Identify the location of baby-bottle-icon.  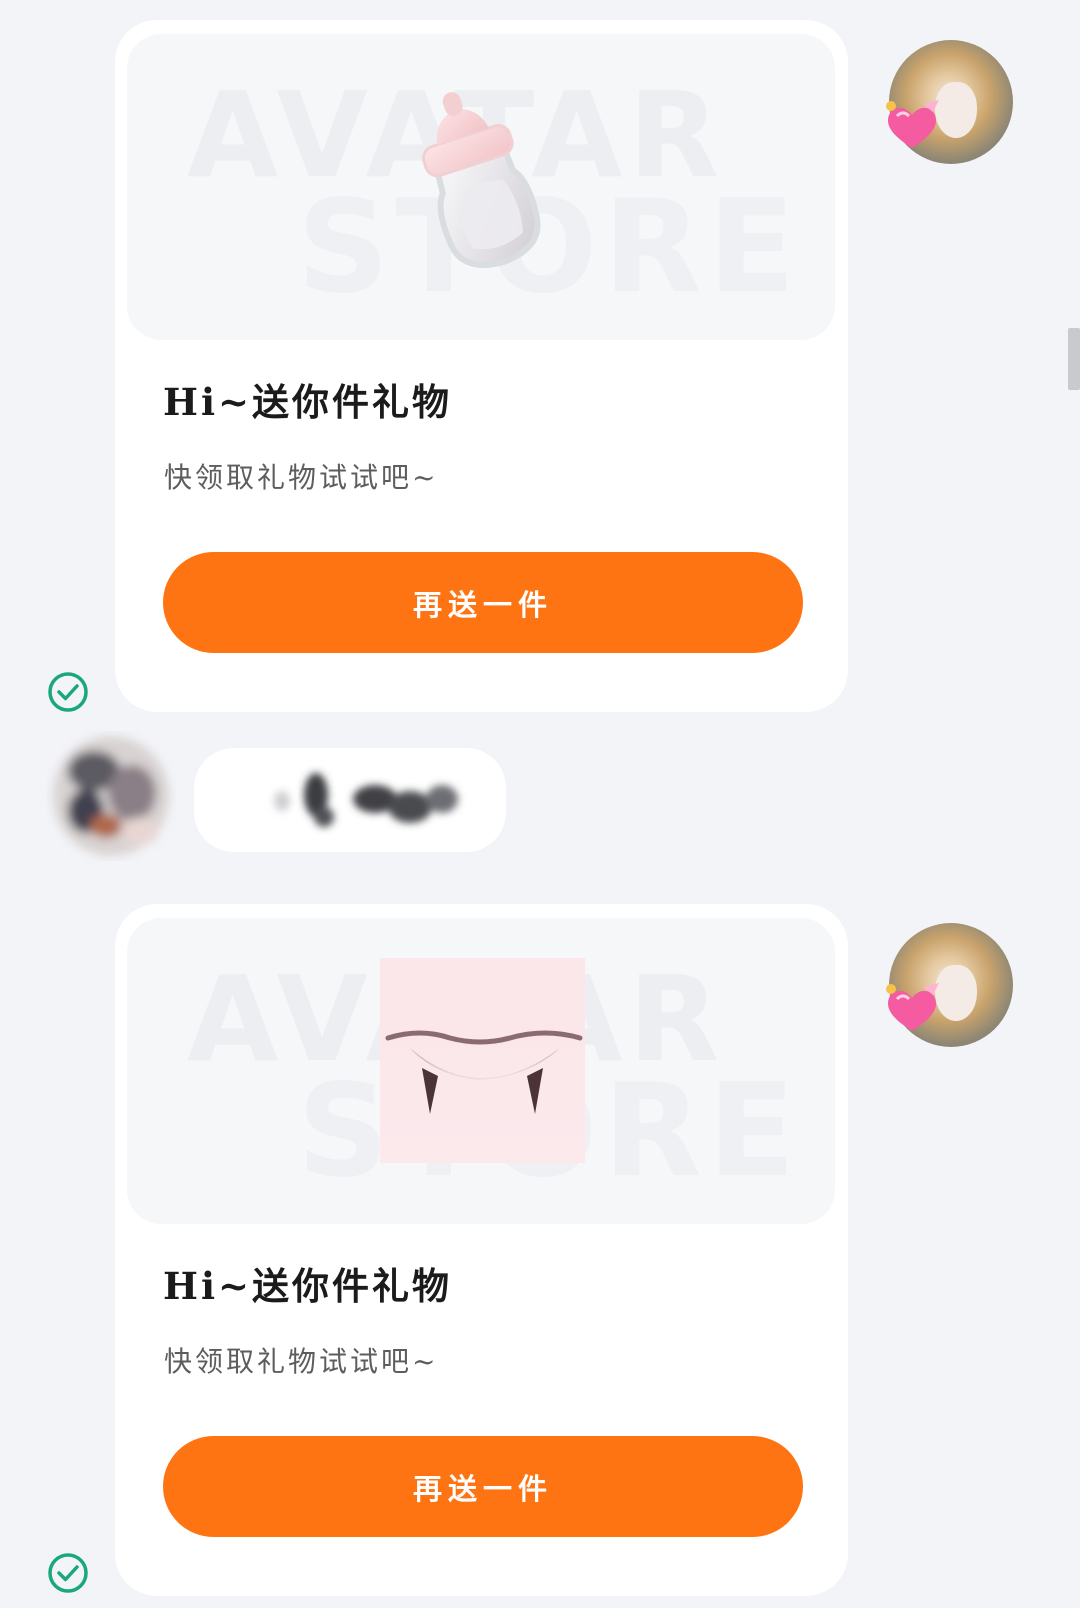
(481, 180).